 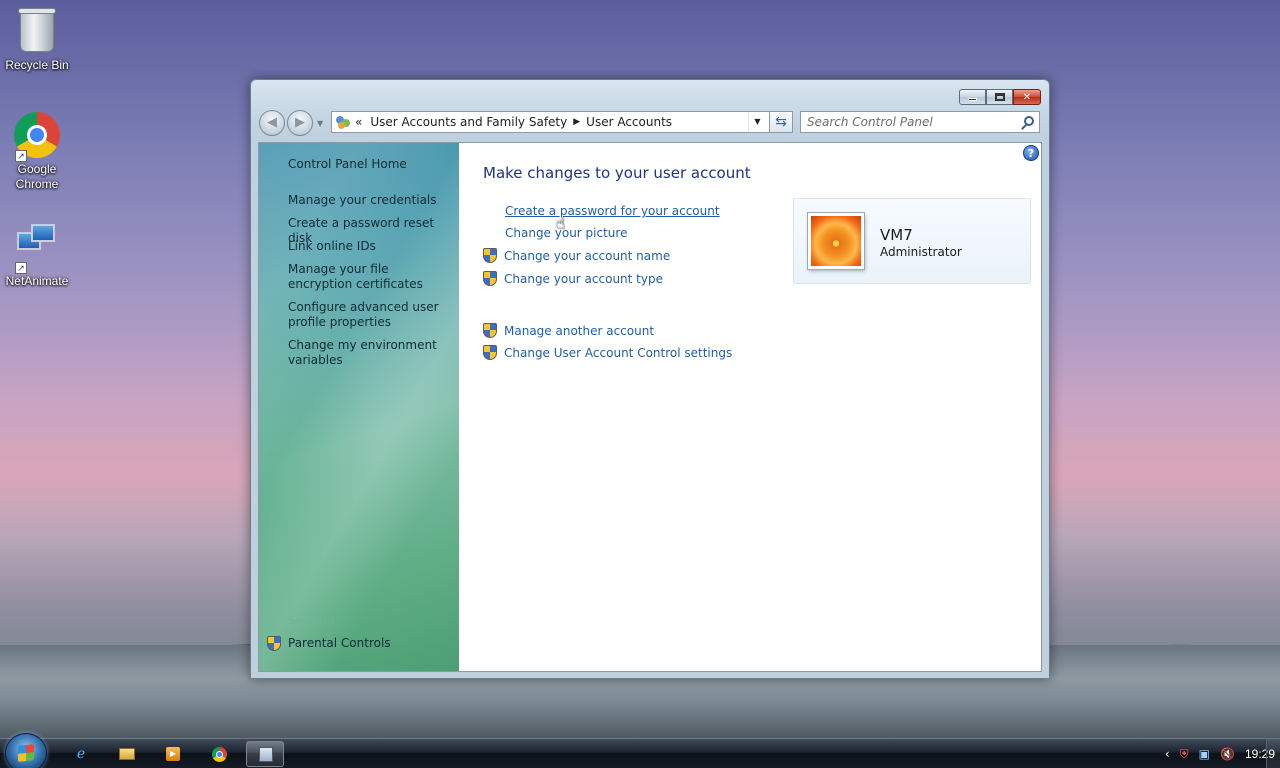 What do you see at coordinates (468, 122) in the screenshot?
I see `breadcrumb-user-accounts-family-safety: User Accounts and Family Safety` at bounding box center [468, 122].